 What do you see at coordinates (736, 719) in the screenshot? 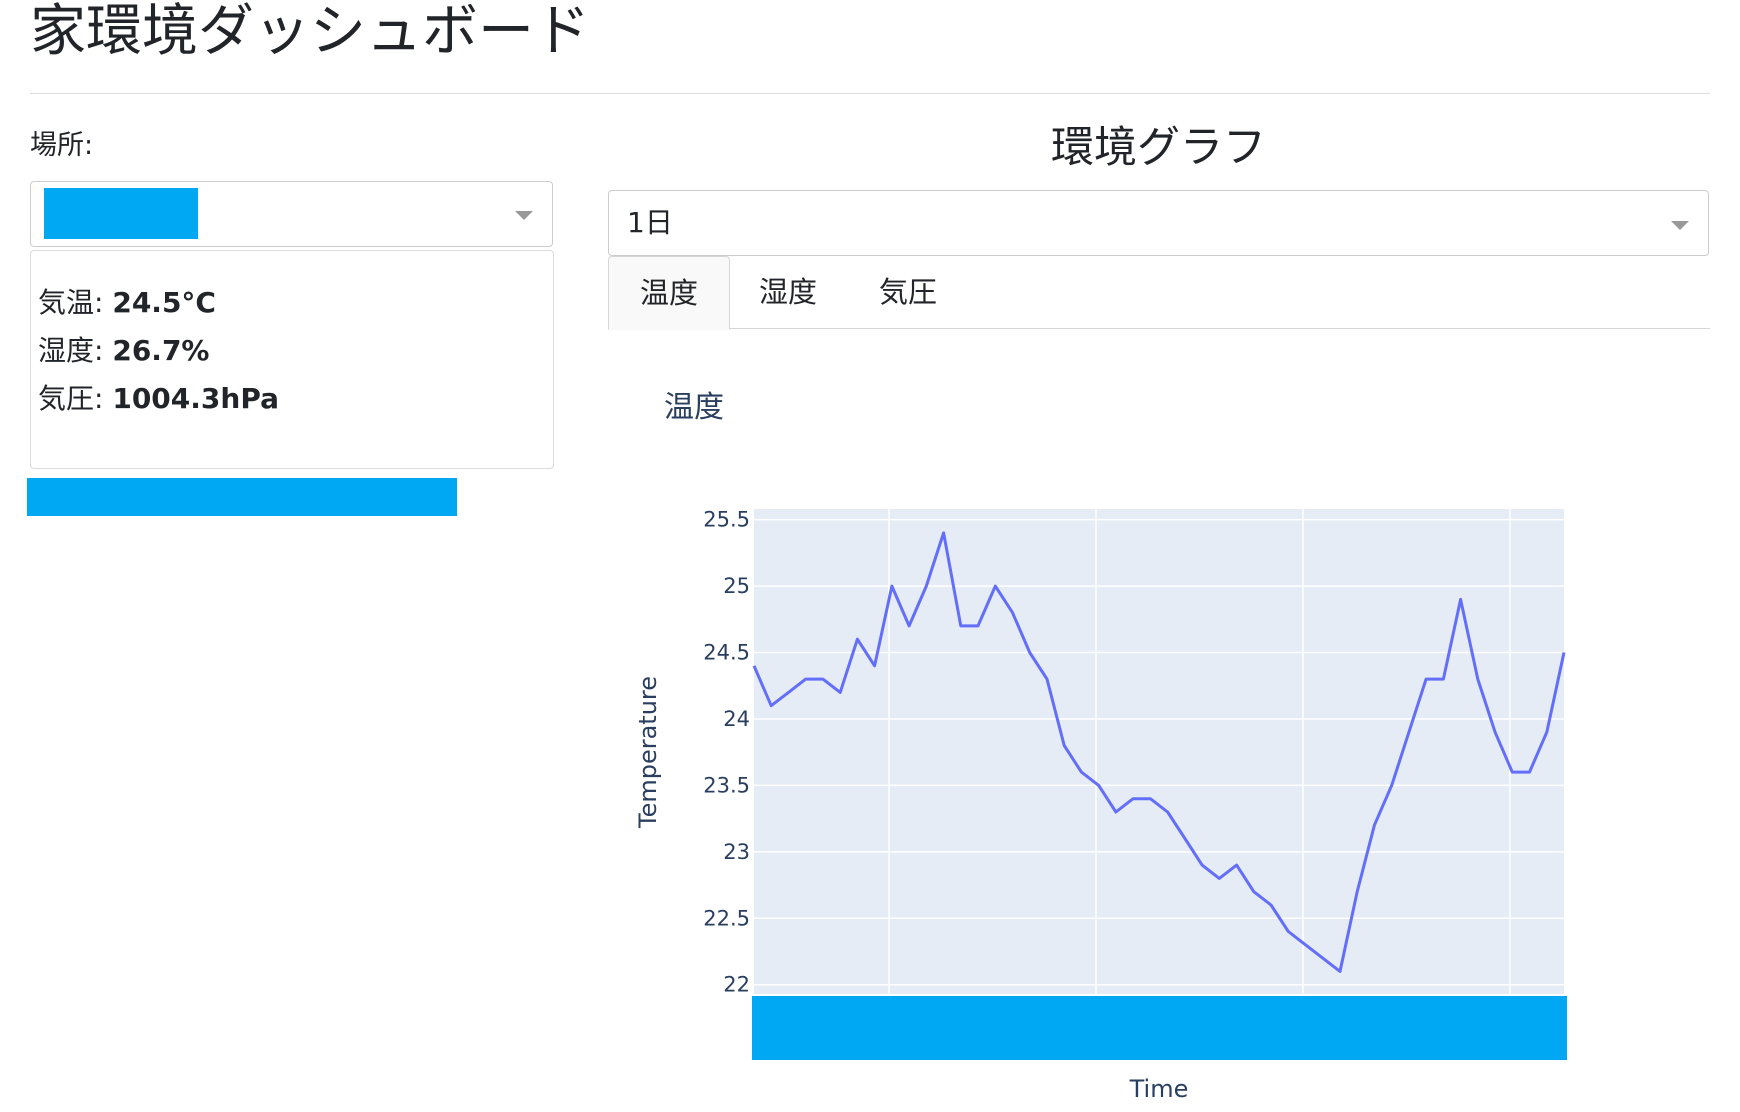
I see `y-tick-label: 24` at bounding box center [736, 719].